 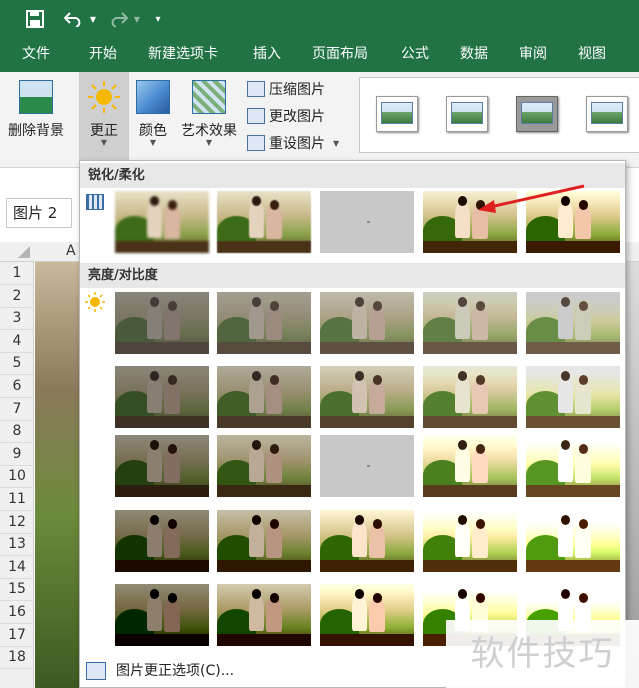 I want to click on compress-pictures-button: 压缩图片, so click(x=286, y=89).